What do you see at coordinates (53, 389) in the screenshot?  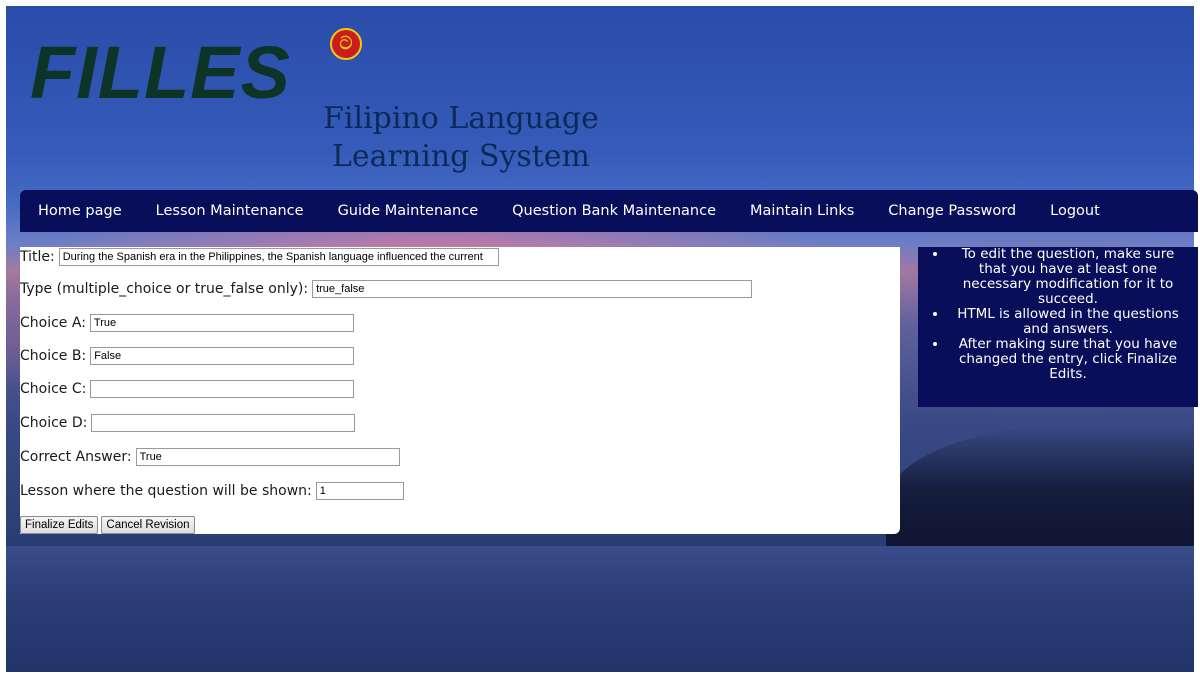 I see `choice-c-label: Choice C:` at bounding box center [53, 389].